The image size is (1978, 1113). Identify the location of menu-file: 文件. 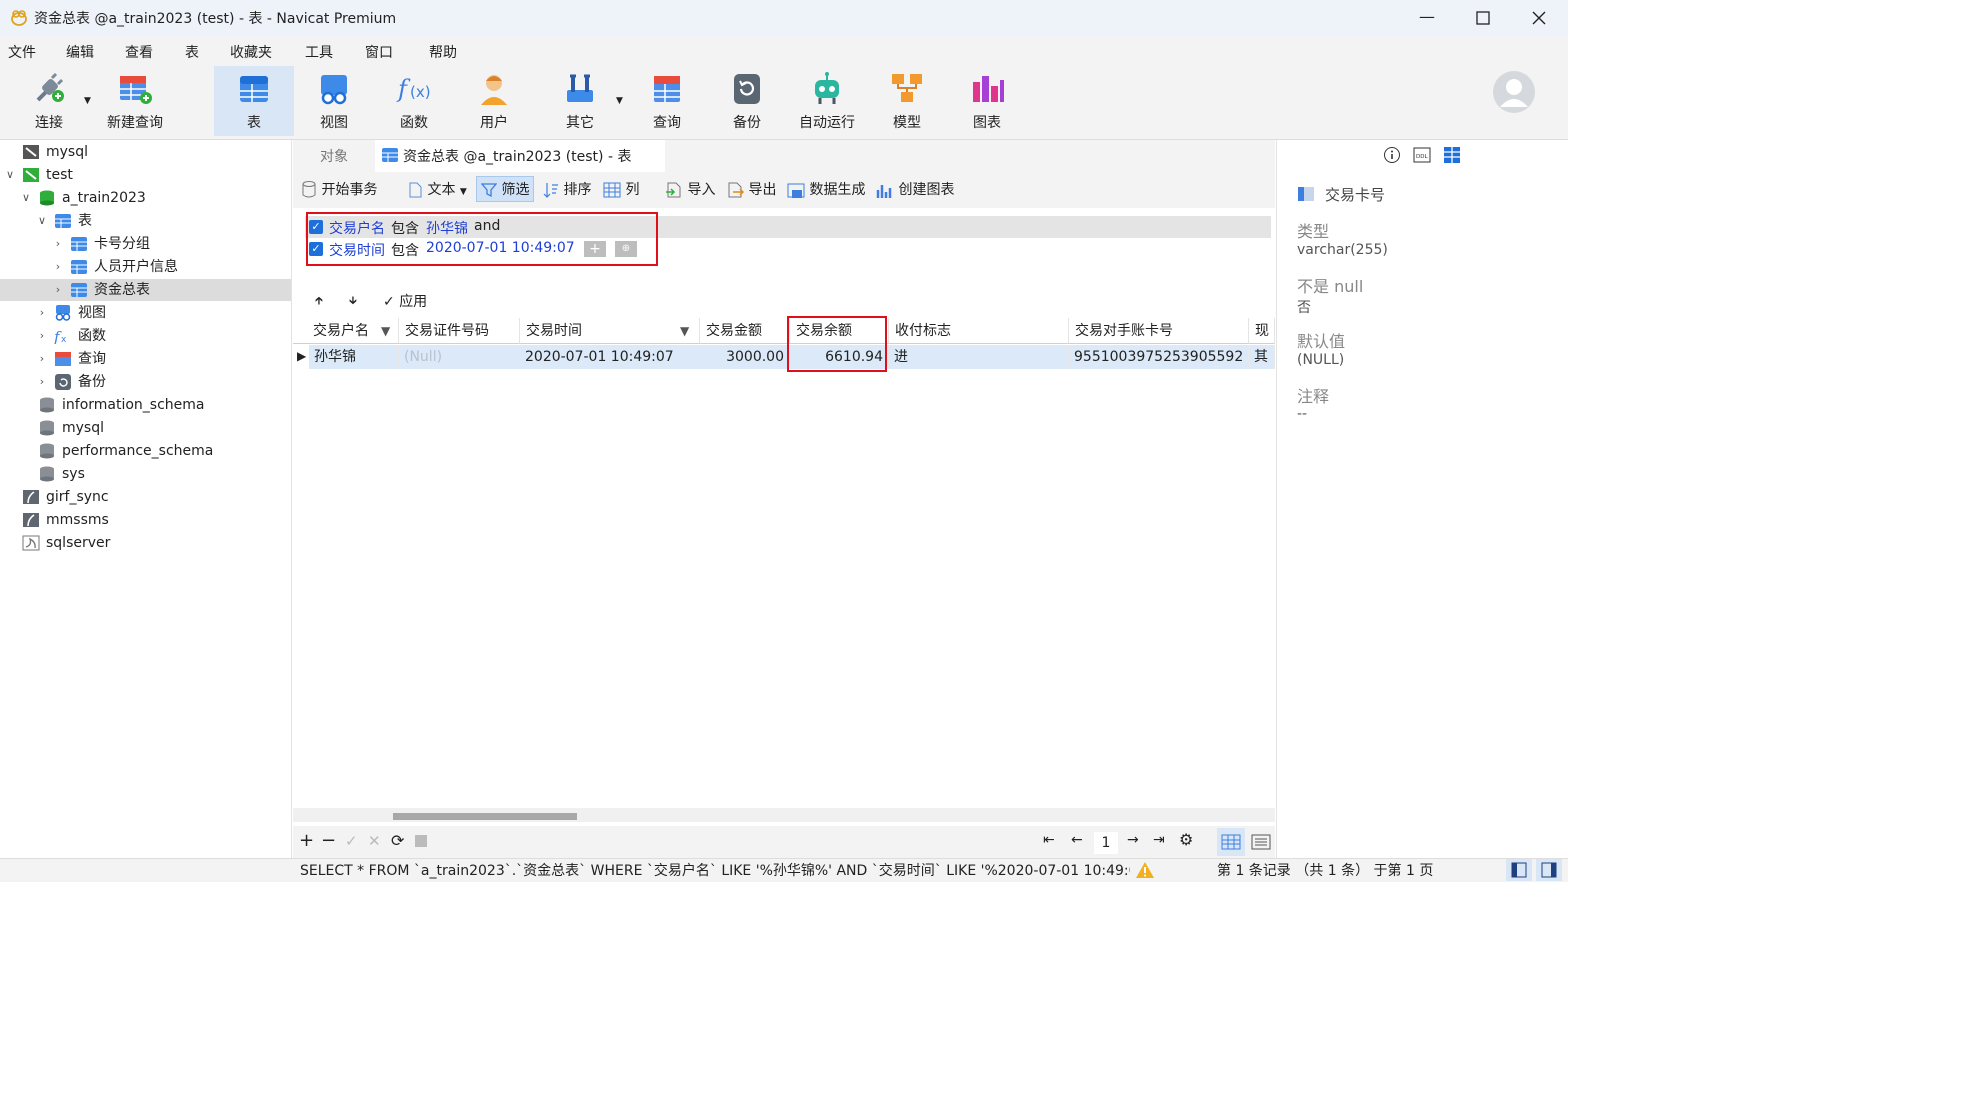
(22, 52).